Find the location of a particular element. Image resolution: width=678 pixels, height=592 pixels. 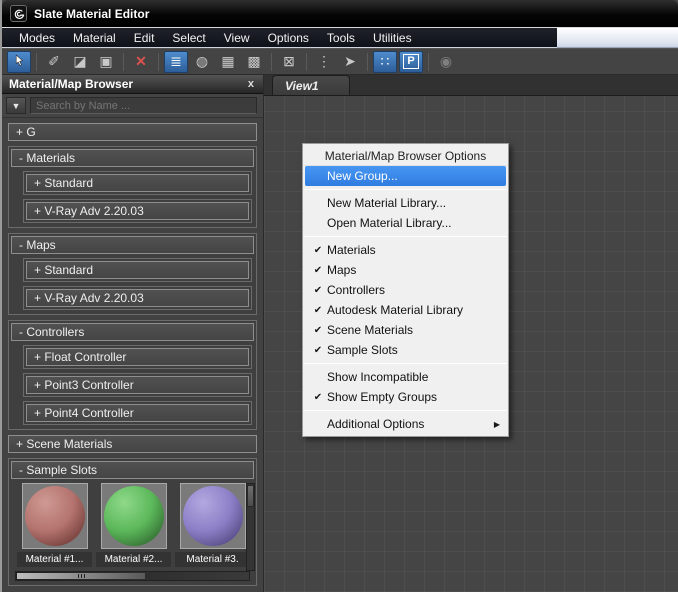

show-background-button: ▦ is located at coordinates (228, 62).